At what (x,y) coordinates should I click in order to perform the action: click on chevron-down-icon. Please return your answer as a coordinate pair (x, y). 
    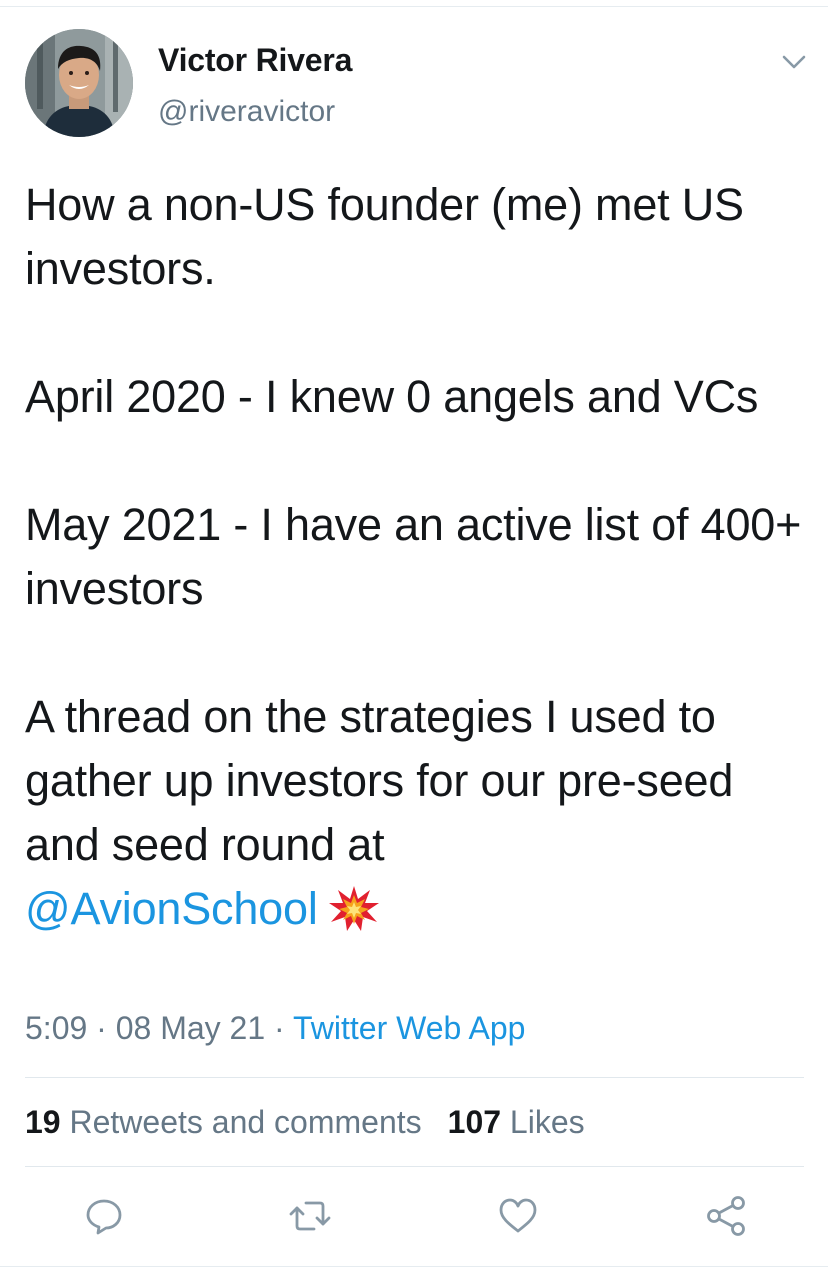
    Looking at the image, I should click on (794, 62).